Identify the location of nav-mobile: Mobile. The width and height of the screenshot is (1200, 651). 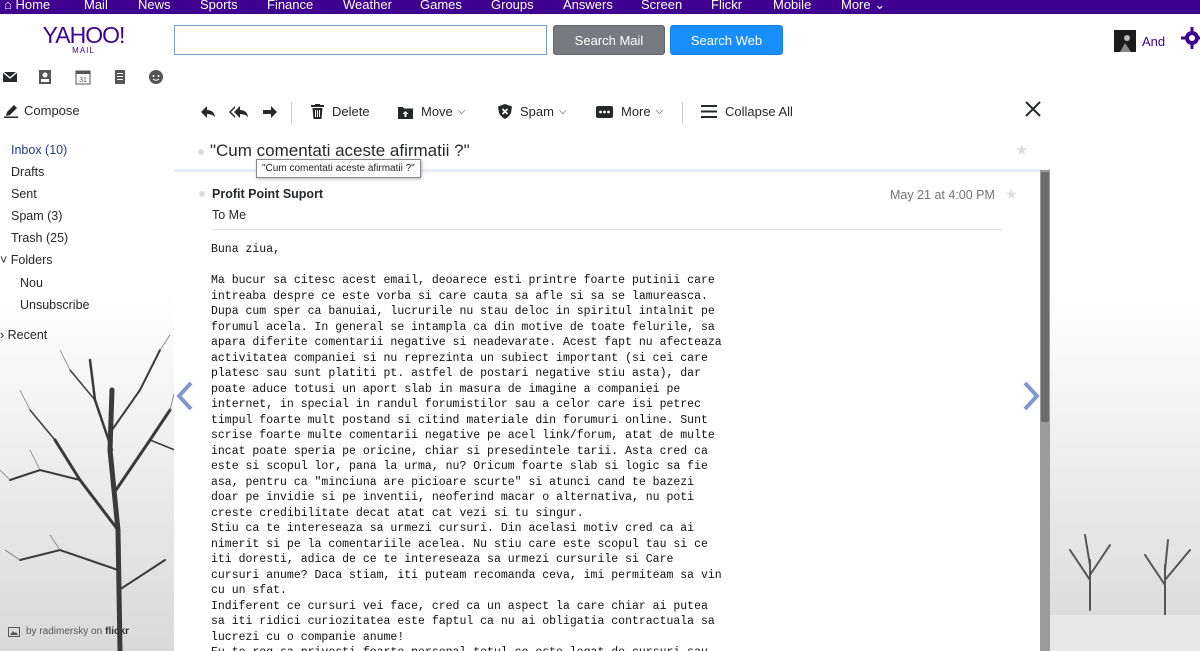
(792, 6).